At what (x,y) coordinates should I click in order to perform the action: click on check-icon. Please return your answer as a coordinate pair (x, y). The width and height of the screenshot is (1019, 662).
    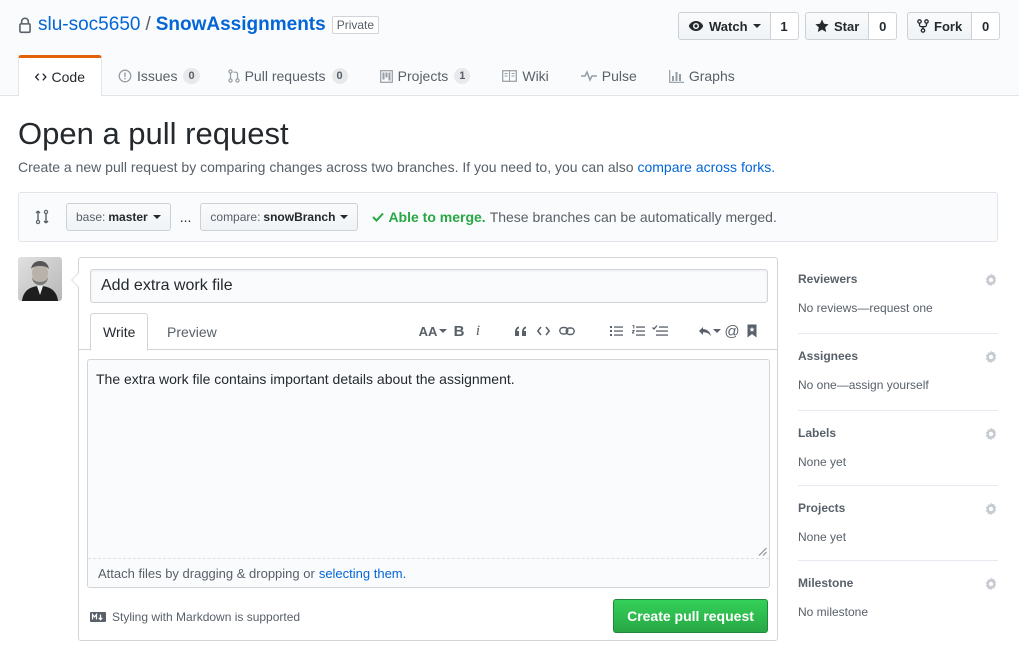
    Looking at the image, I should click on (378, 217).